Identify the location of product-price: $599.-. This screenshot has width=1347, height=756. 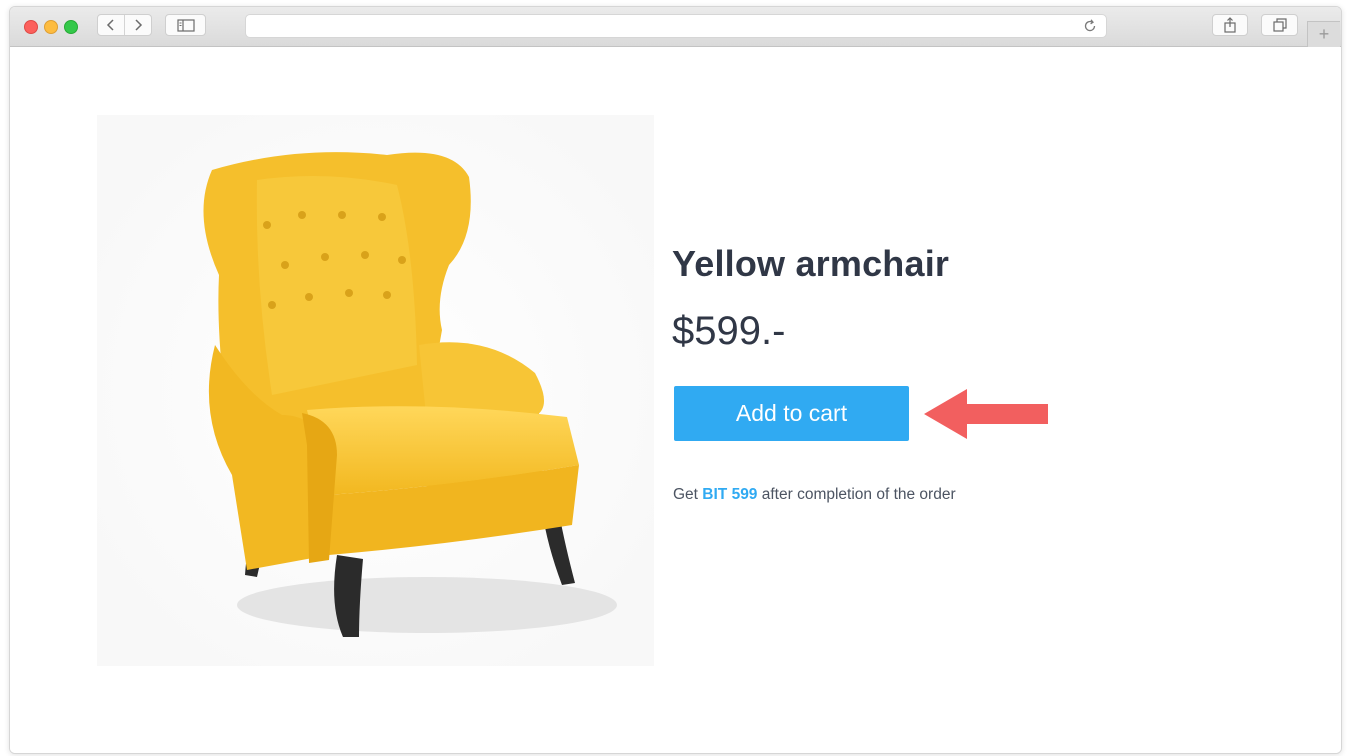
(729, 331).